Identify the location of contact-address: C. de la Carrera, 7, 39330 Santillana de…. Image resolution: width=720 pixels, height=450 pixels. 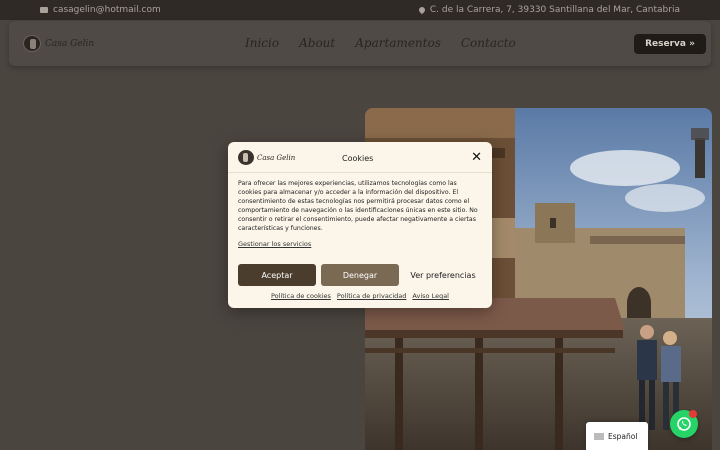
(548, 10).